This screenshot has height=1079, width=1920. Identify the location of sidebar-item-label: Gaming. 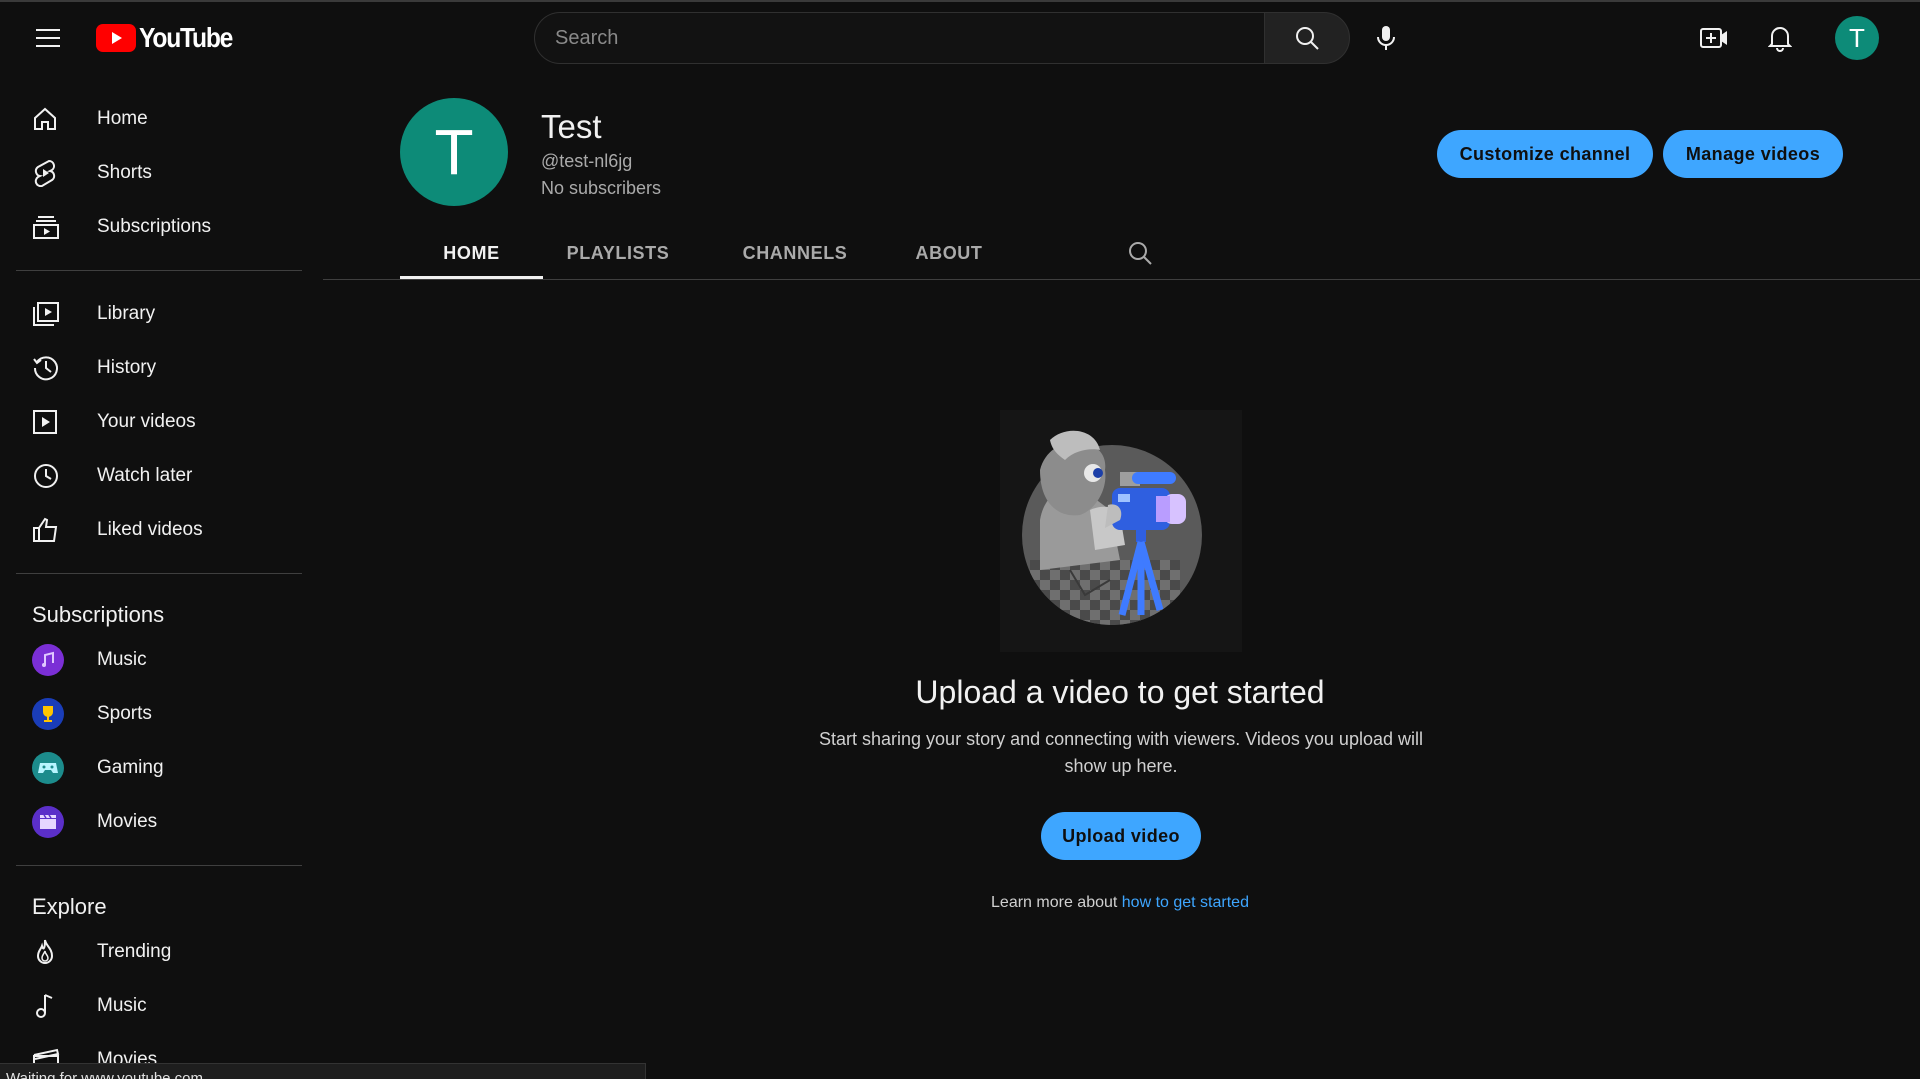
(130, 767).